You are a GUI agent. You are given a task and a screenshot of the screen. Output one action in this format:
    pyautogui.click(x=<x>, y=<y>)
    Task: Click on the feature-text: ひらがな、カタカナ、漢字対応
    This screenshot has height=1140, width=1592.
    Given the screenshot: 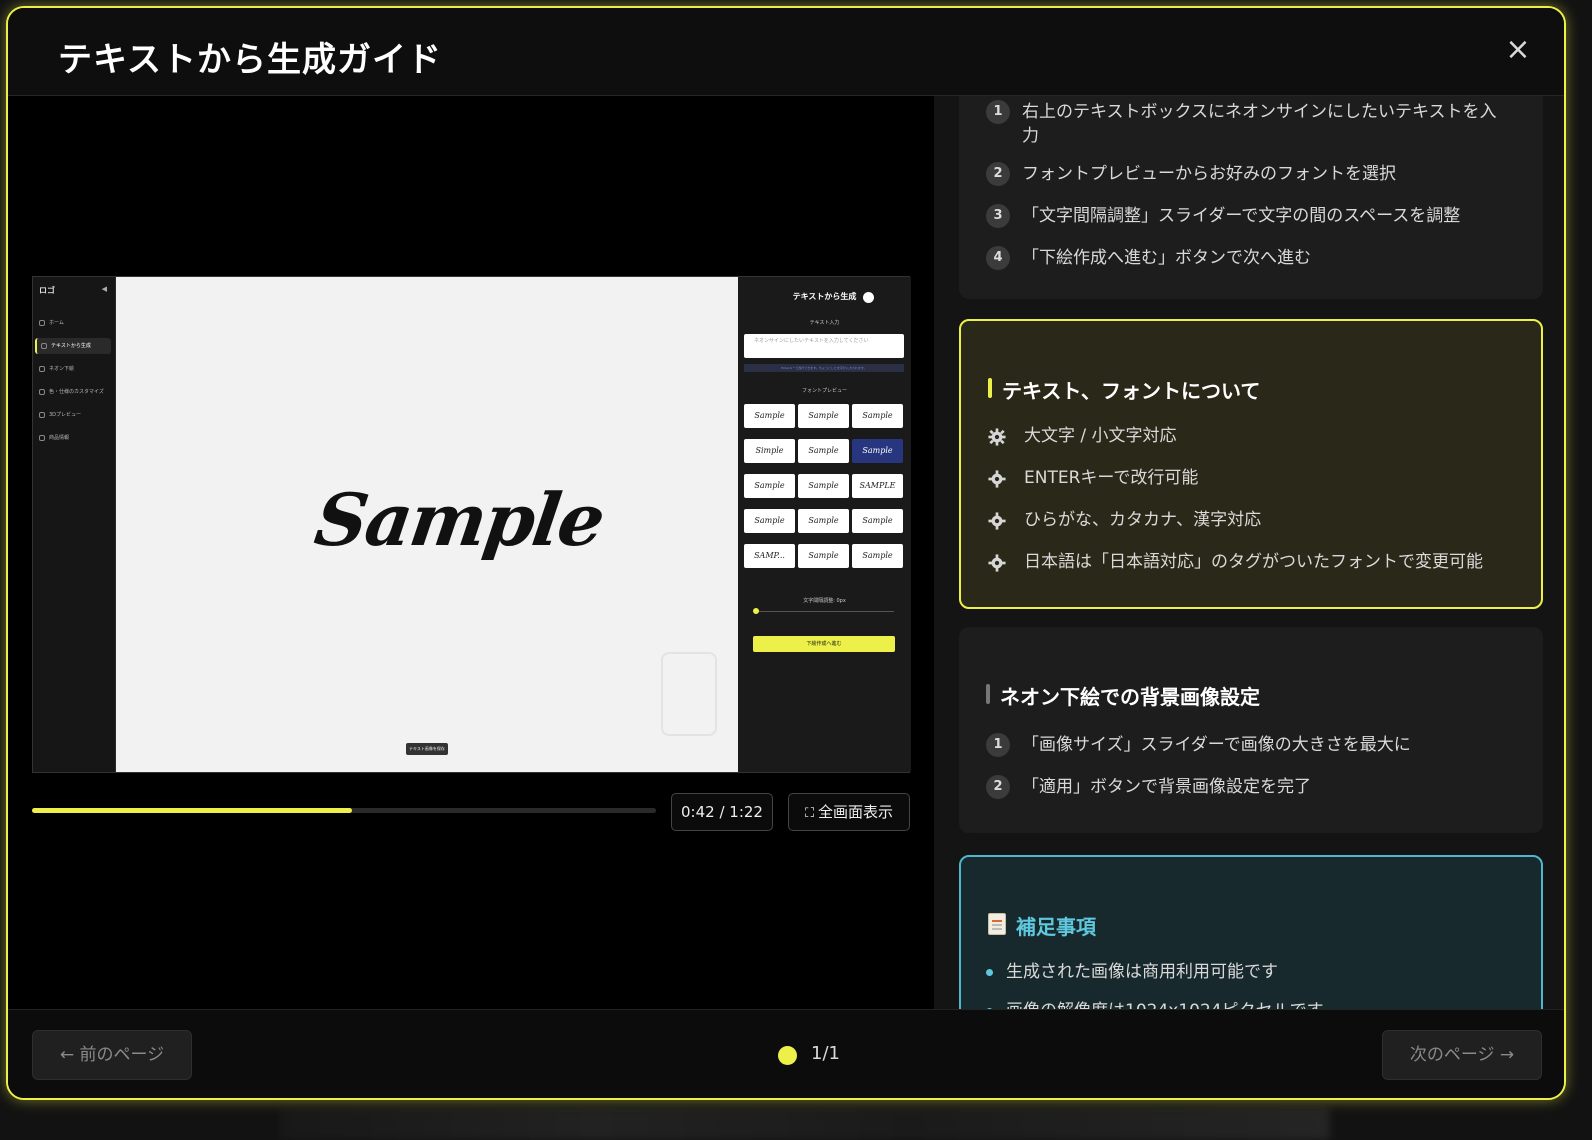 What is the action you would take?
    pyautogui.click(x=1143, y=520)
    